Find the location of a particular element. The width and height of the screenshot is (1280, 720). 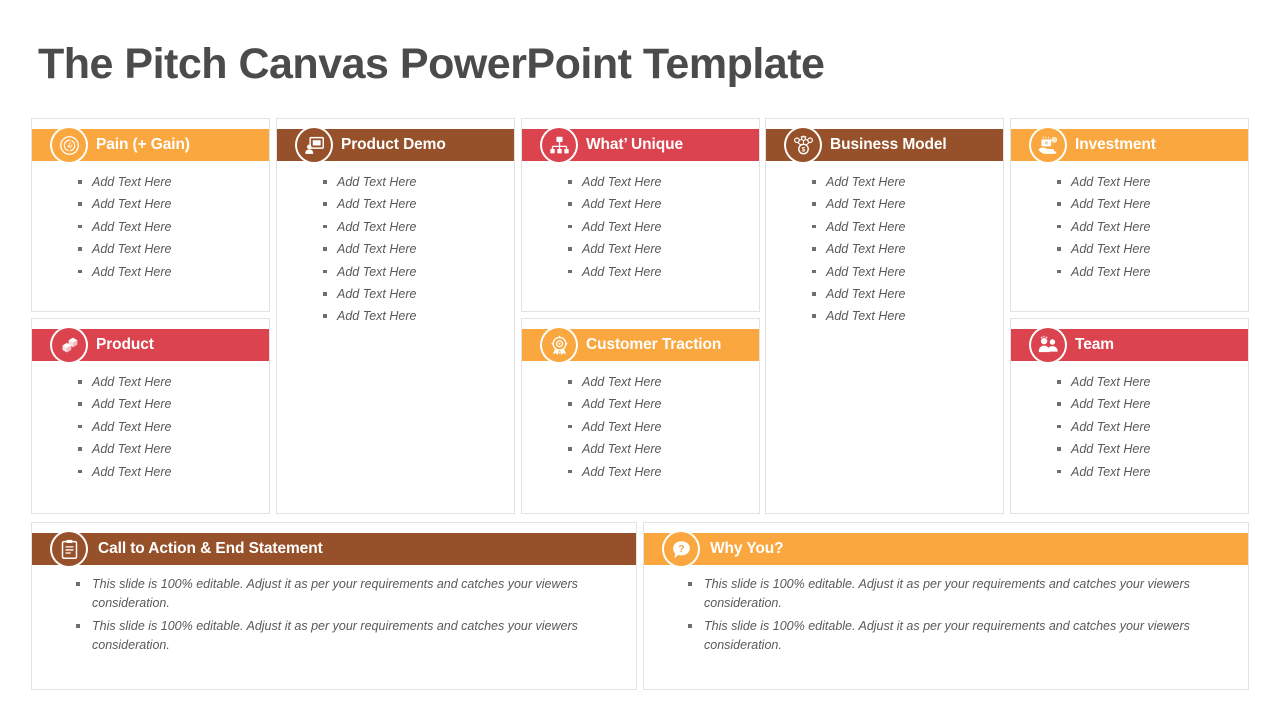

card-title: Customer Traction is located at coordinates (654, 344).